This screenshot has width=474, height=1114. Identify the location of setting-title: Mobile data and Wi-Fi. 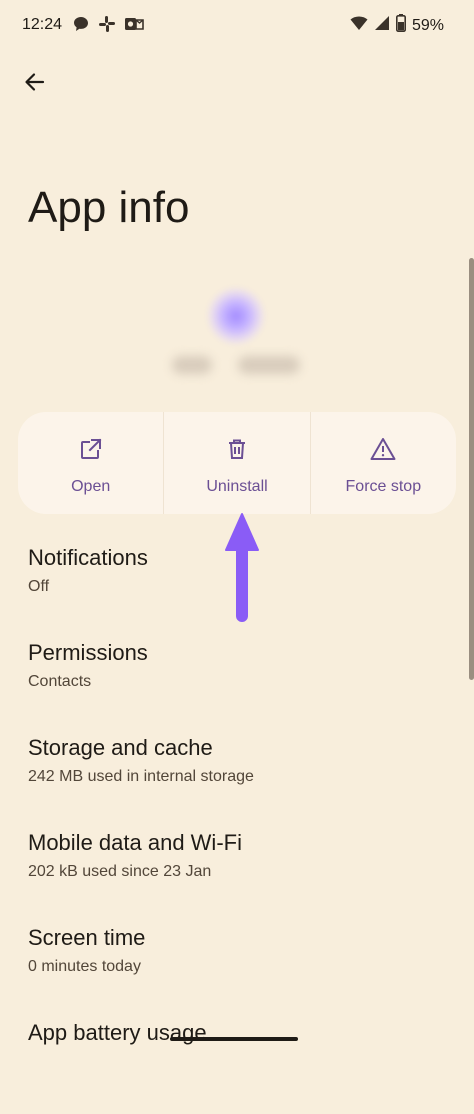
(135, 842).